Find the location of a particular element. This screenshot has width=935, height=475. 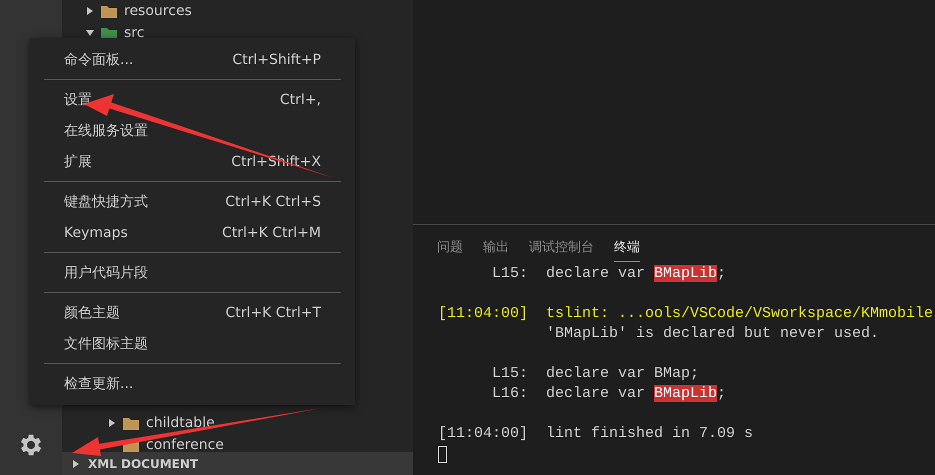

tree-item: childtable is located at coordinates (180, 423).